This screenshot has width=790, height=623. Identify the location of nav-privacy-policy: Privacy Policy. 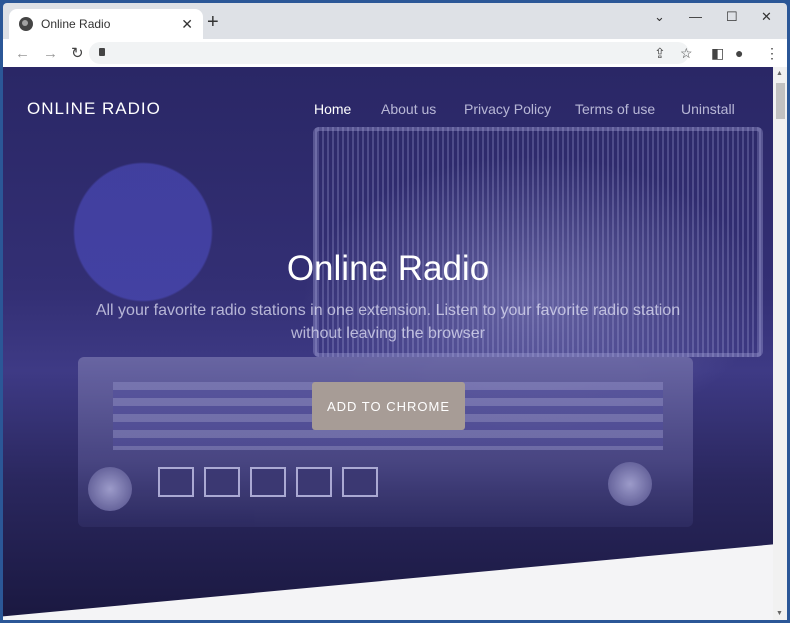
(507, 109).